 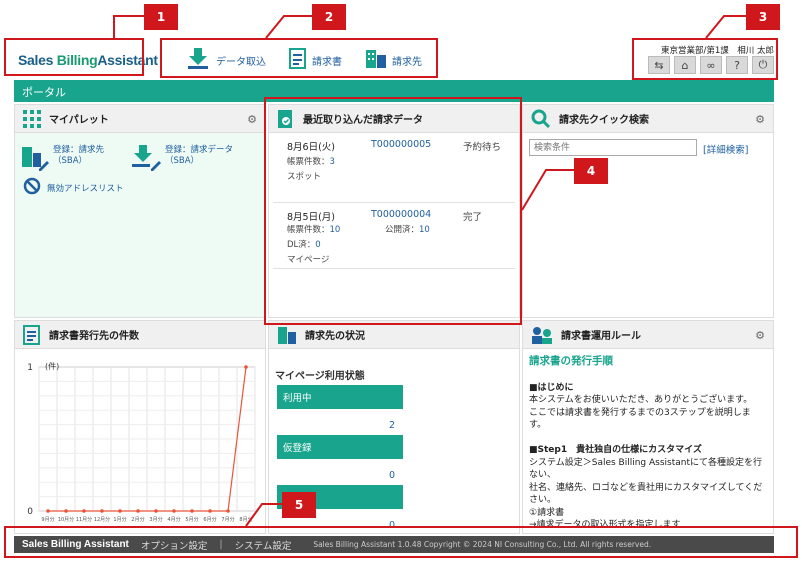 What do you see at coordinates (311, 162) in the screenshot?
I see `record-count: 帳票件数：3` at bounding box center [311, 162].